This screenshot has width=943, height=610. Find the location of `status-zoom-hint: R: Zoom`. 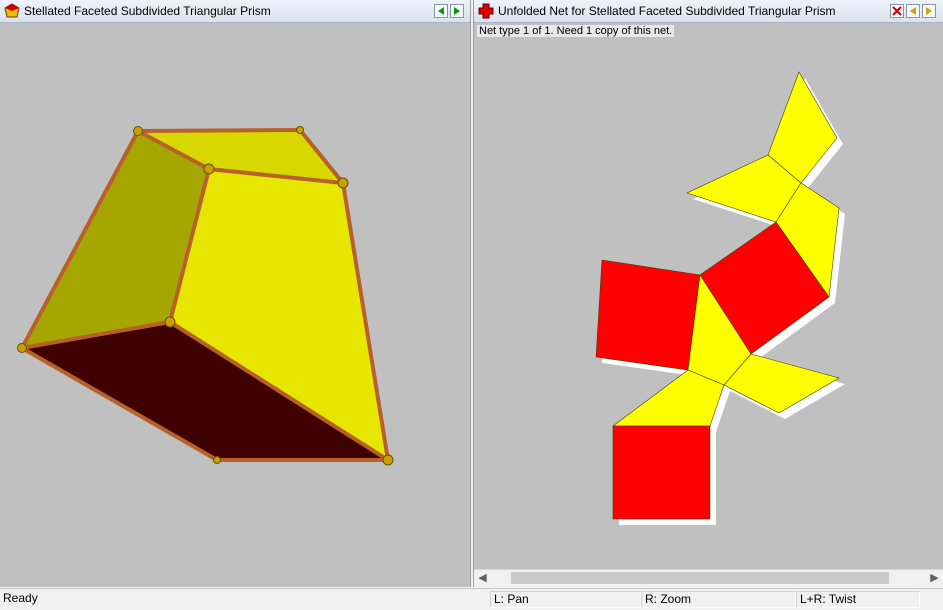

status-zoom-hint: R: Zoom is located at coordinates (718, 599).